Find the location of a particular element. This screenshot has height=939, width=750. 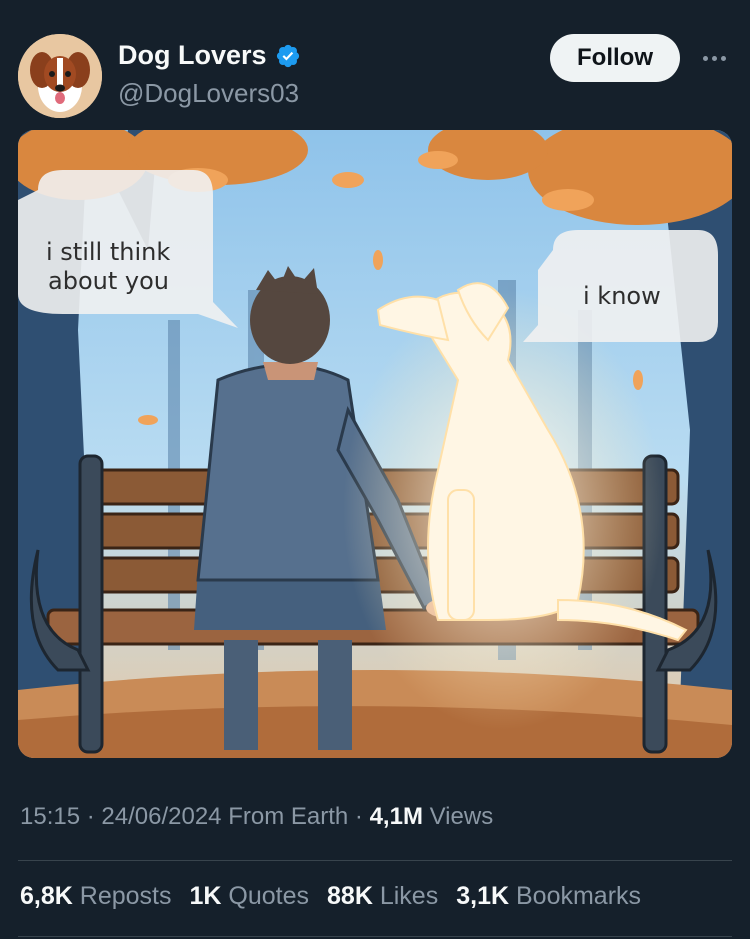

more-options-icon is located at coordinates (714, 58).